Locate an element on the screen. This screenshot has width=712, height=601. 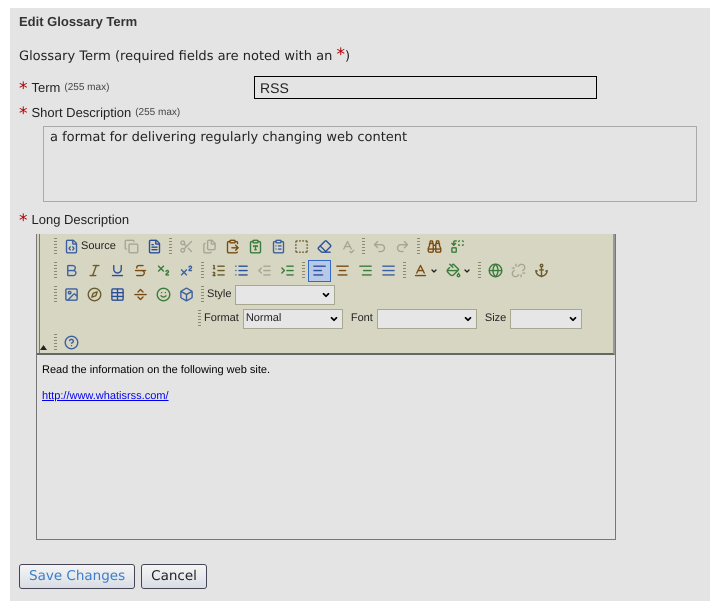
short-description-textarea: a format for delivering regularly changing web content is located at coordinates (370, 164).